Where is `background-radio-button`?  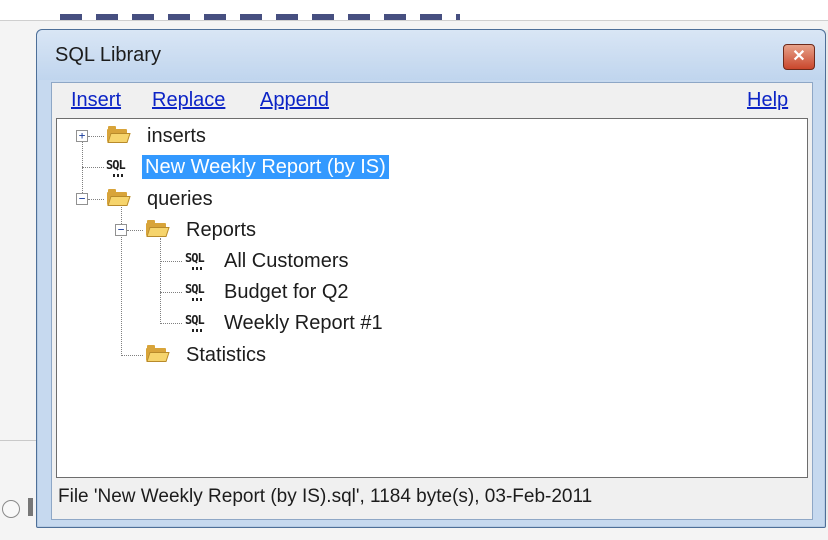
background-radio-button is located at coordinates (11, 509).